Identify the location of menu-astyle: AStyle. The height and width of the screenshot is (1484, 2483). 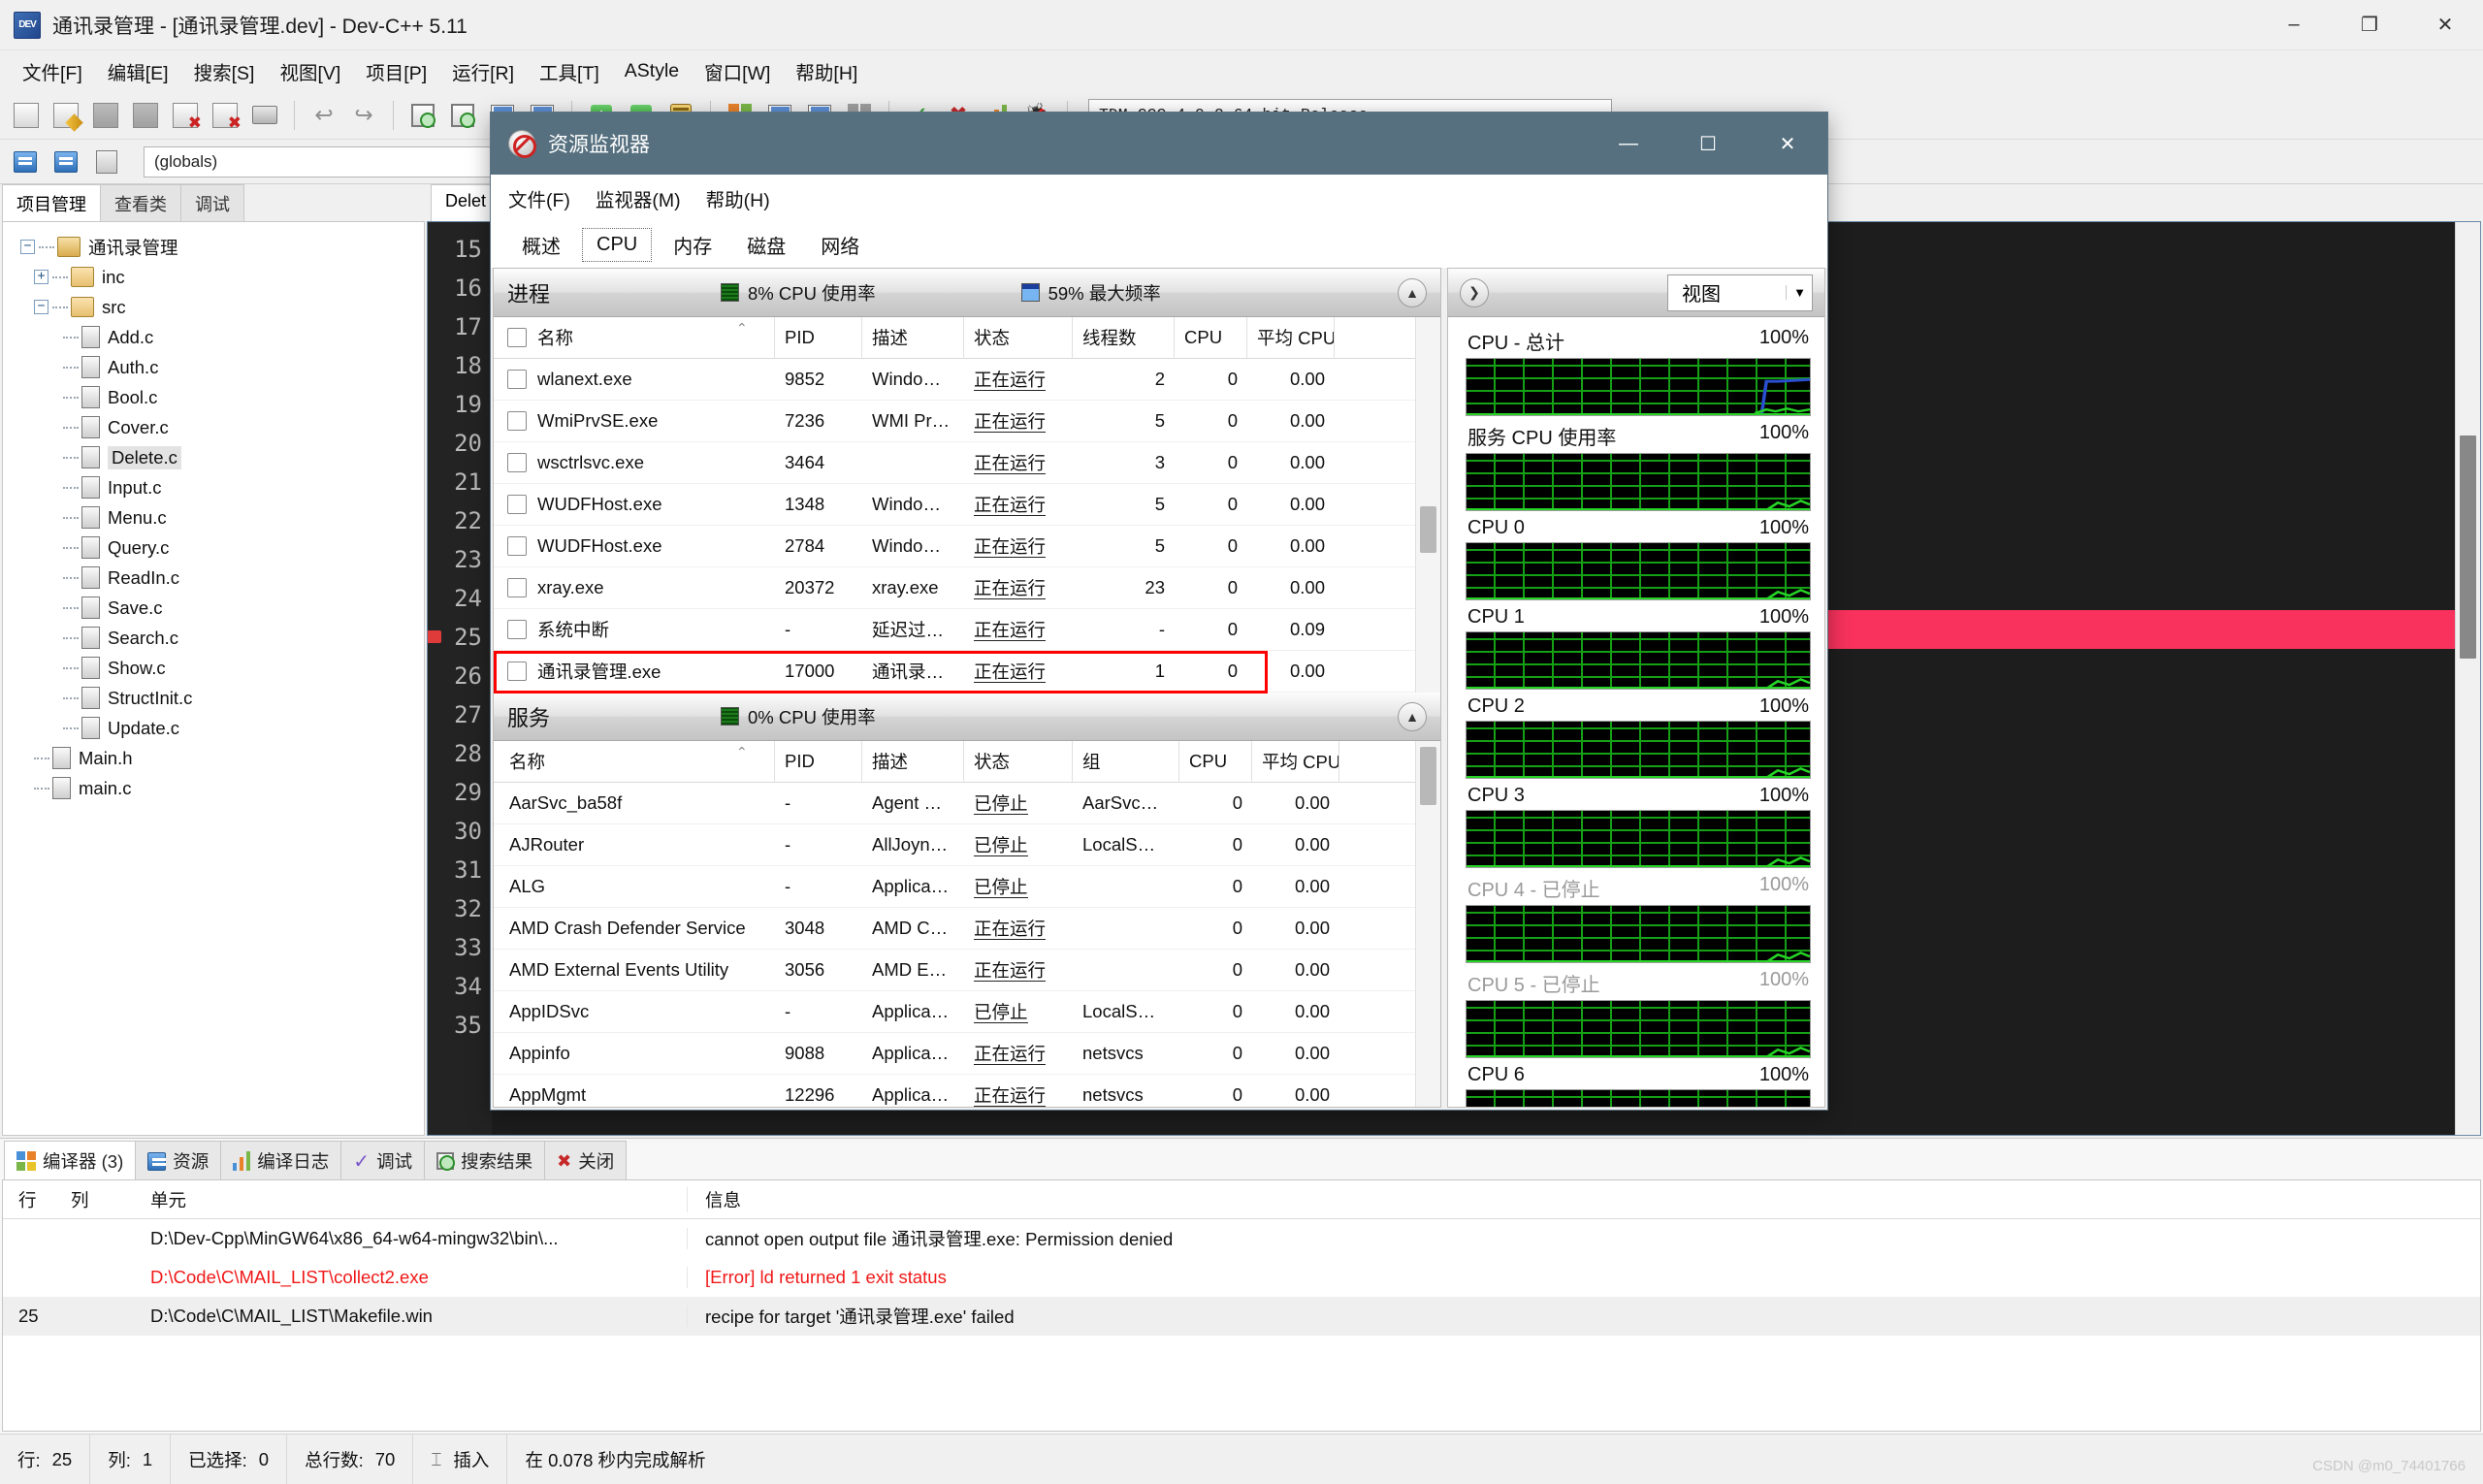
(652, 71).